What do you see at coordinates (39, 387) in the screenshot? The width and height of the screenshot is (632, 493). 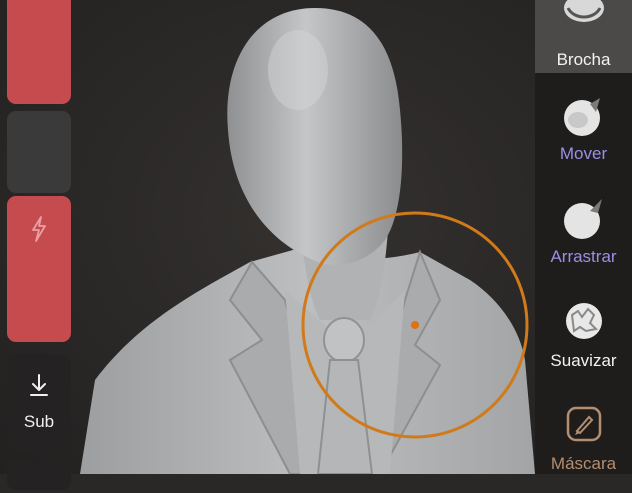 I see `download-arrow-icon` at bounding box center [39, 387].